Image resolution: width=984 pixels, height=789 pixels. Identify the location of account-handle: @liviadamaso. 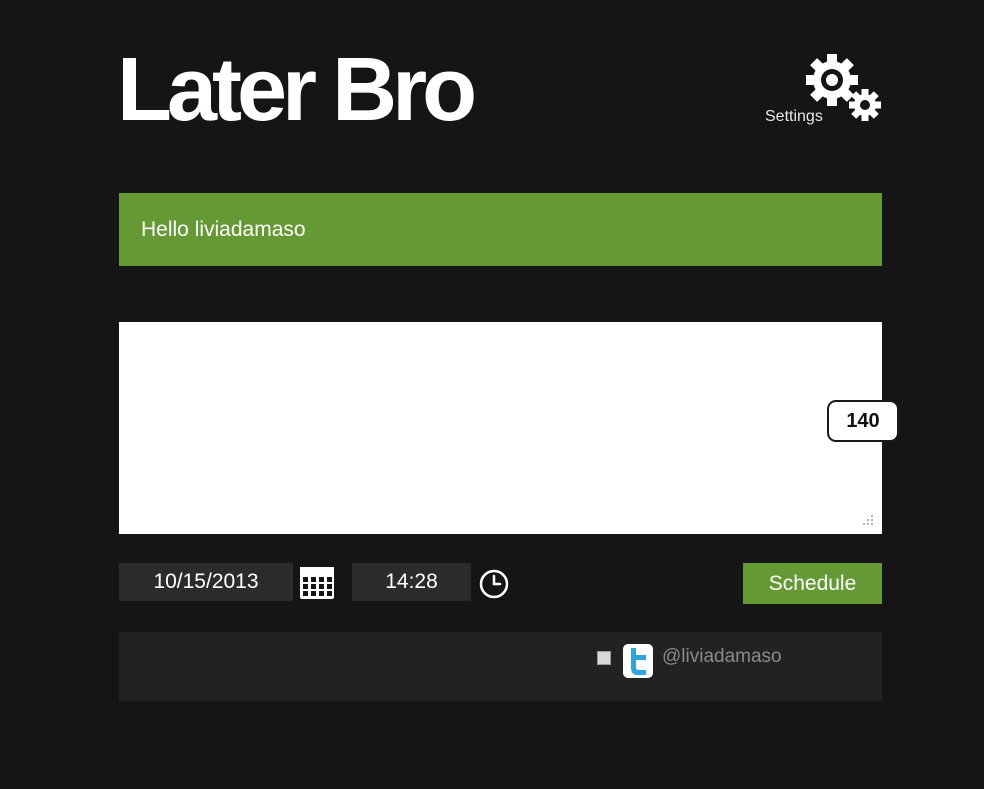
(722, 656).